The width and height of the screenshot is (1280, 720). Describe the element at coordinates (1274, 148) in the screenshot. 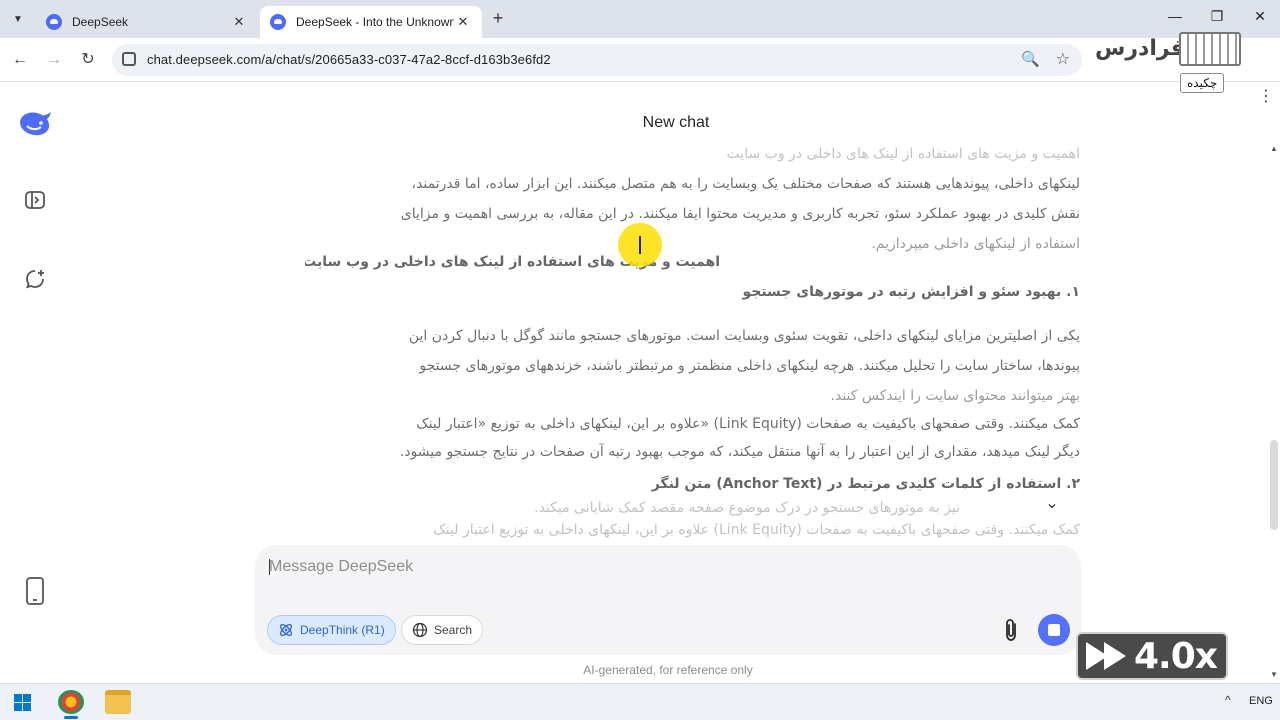

I see `scroll-up-arrow-icon: ▲` at that location.